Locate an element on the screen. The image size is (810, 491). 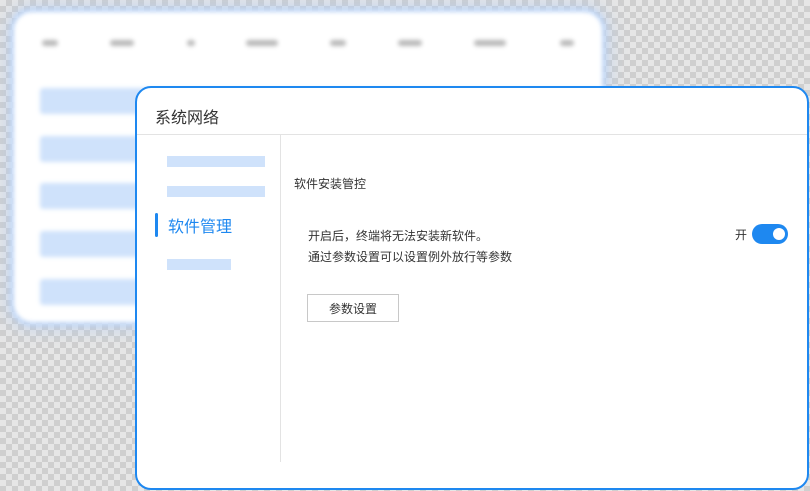
toggle-label: 开 is located at coordinates (740, 234).